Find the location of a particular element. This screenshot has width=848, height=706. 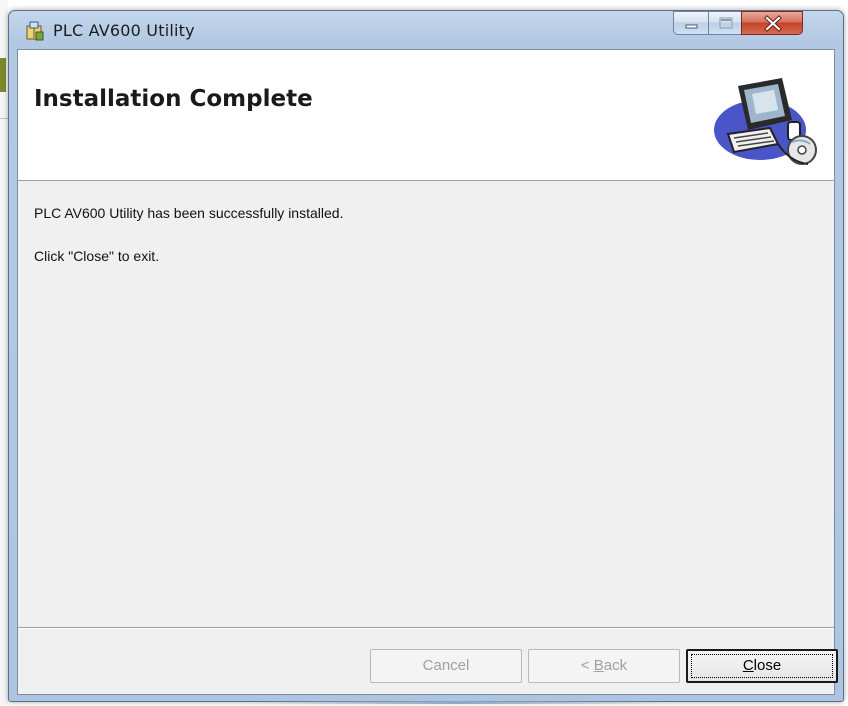

maximize-icon is located at coordinates (726, 23).